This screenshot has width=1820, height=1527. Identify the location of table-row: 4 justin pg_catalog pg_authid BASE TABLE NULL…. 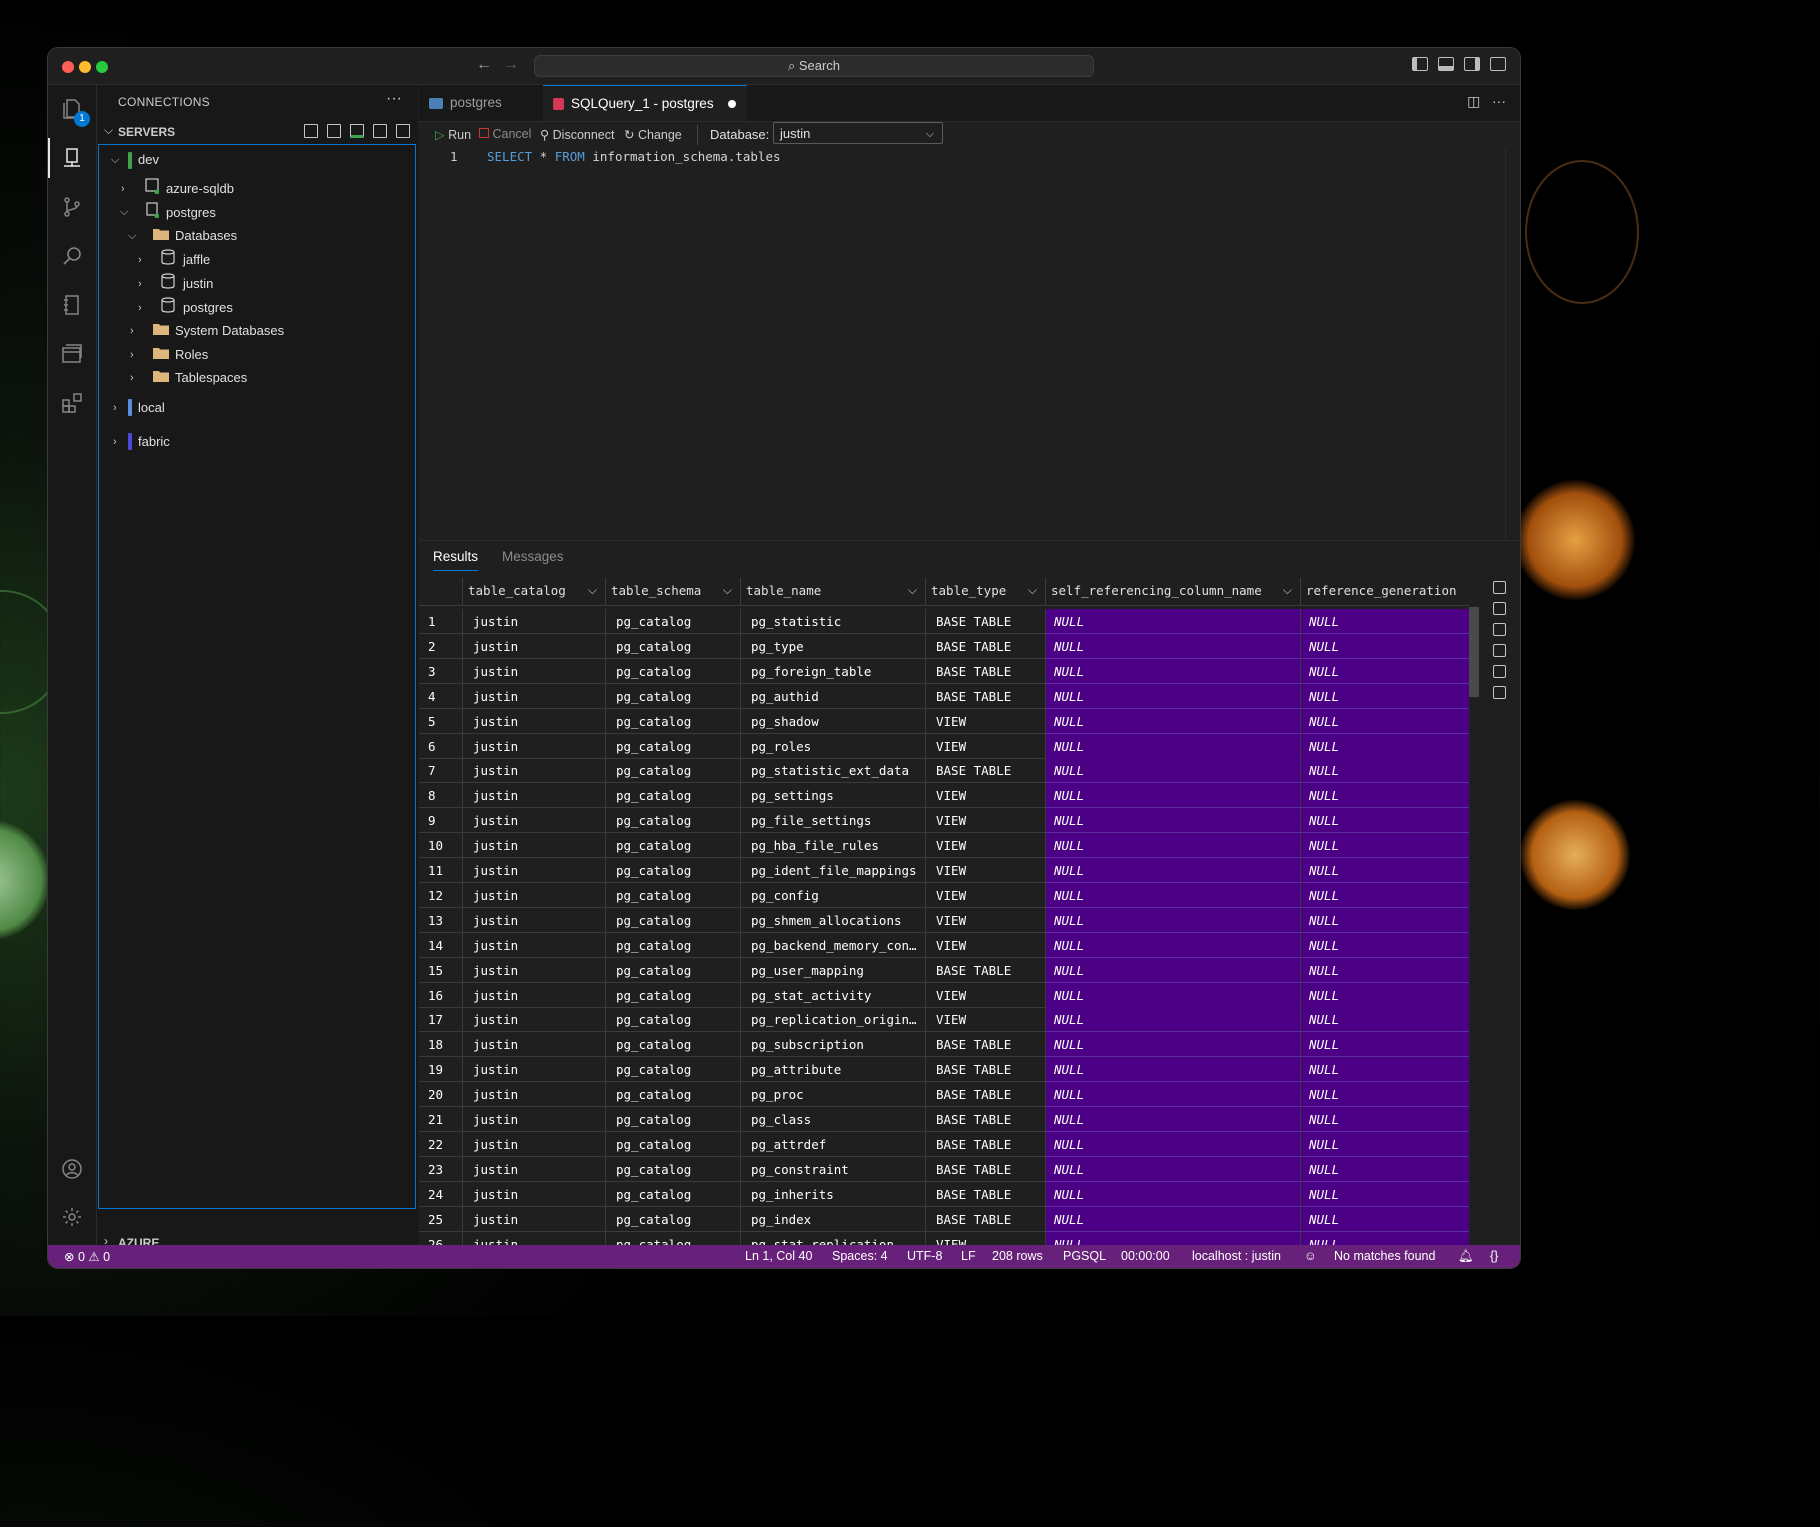
(944, 696).